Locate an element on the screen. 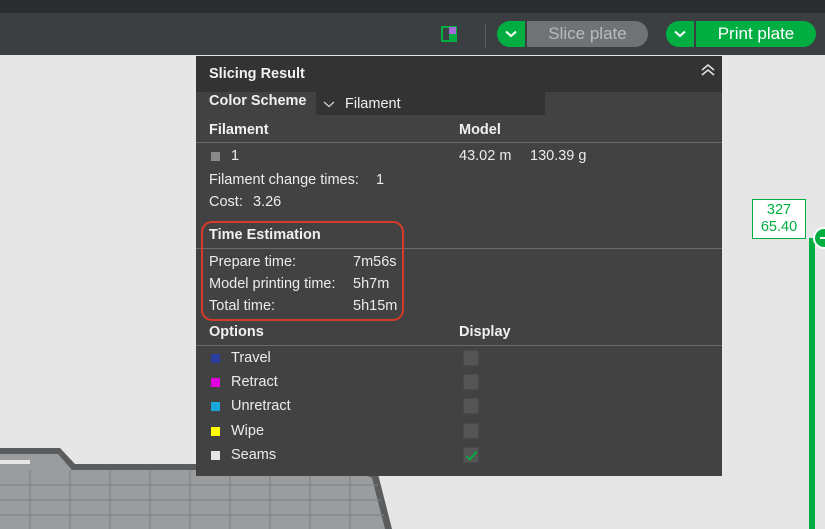 The width and height of the screenshot is (825, 529). toolbar-separator is located at coordinates (485, 35).